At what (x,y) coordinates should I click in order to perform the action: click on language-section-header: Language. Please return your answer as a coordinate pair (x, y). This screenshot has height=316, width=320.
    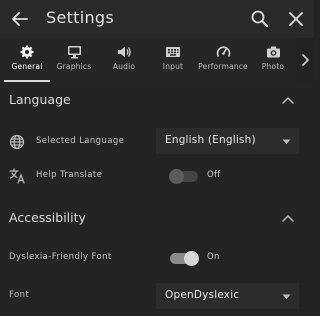
    Looking at the image, I should click on (157, 100).